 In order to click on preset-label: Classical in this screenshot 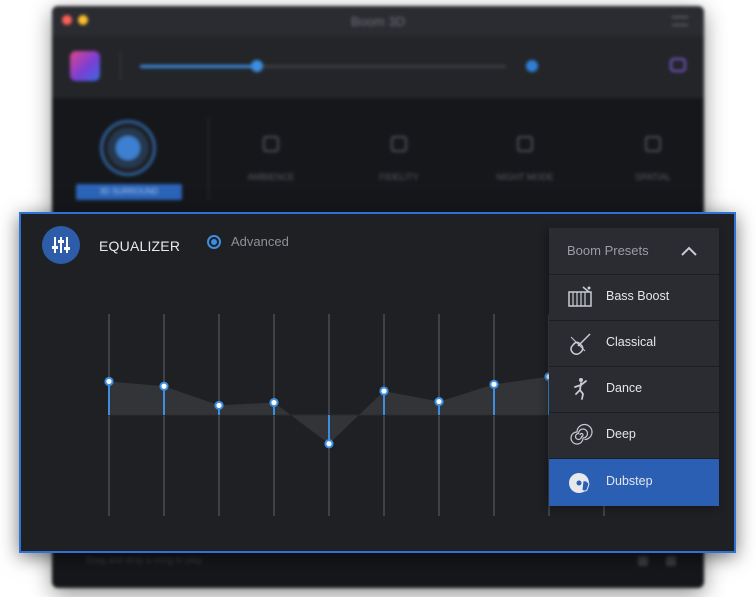, I will do `click(631, 342)`.